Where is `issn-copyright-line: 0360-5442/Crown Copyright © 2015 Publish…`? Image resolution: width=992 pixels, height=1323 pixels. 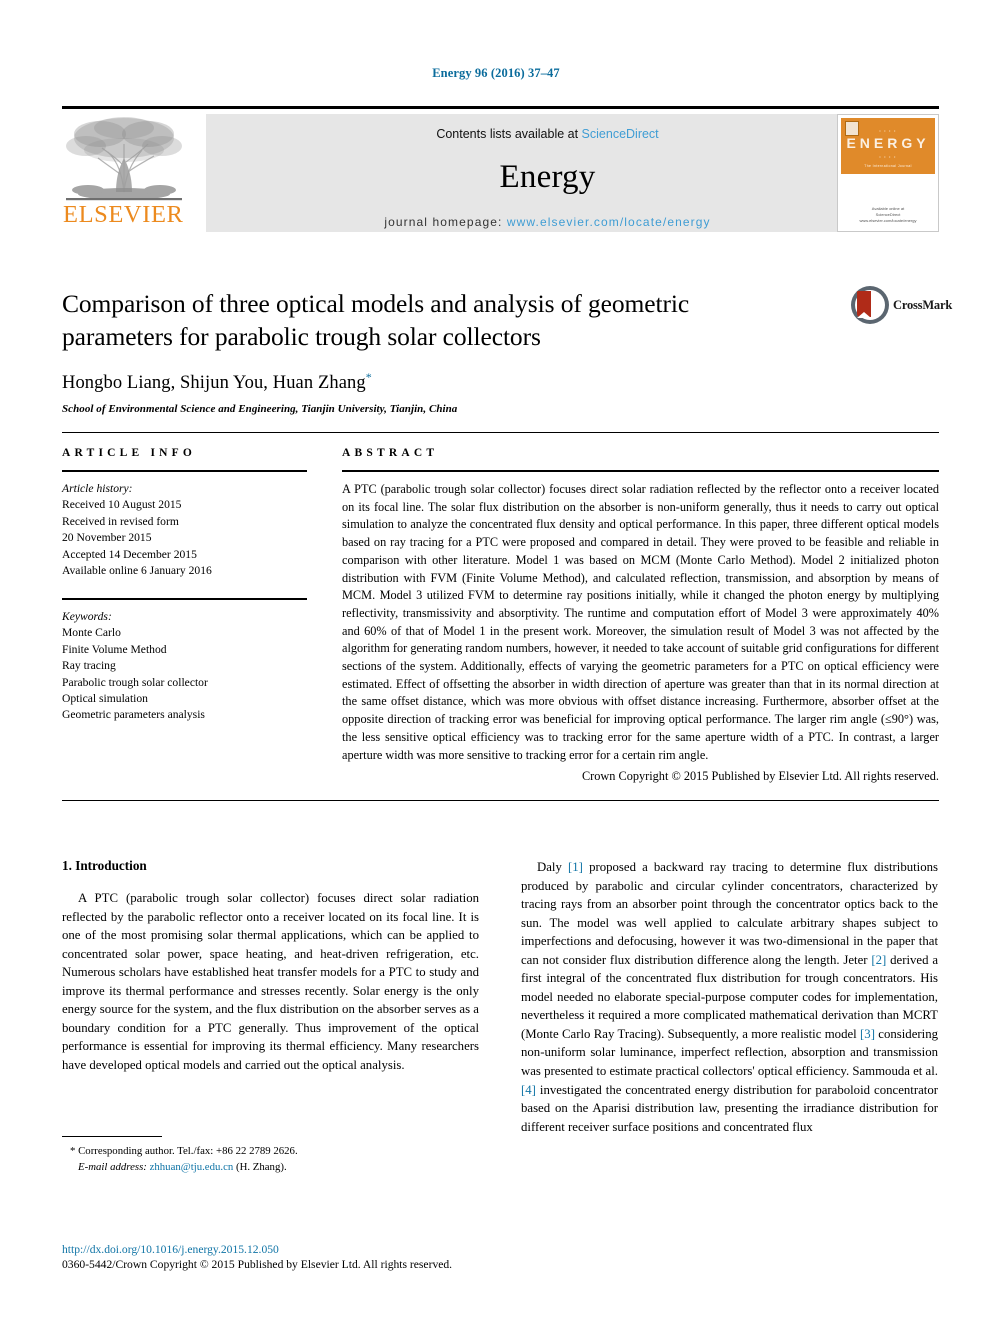 issn-copyright-line: 0360-5442/Crown Copyright © 2015 Publish… is located at coordinates (257, 1264).